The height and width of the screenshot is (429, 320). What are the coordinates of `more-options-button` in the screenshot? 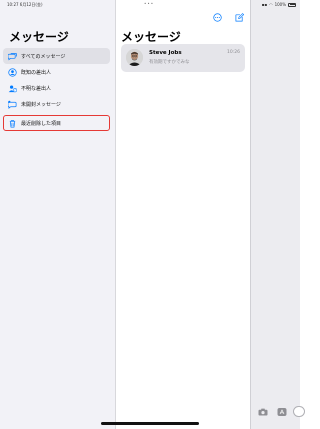 It's located at (217, 17).